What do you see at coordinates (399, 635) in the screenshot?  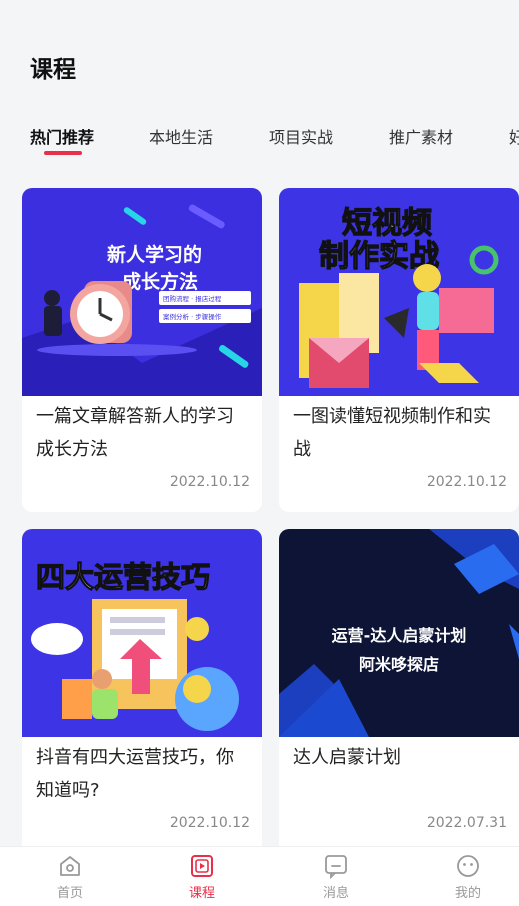 I see `thumb-headline: 运营-达人启蒙计划` at bounding box center [399, 635].